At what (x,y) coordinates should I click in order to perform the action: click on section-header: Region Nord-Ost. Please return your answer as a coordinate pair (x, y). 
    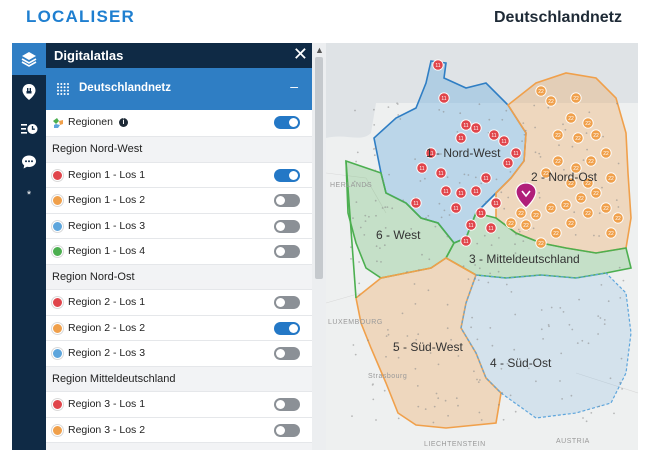
    Looking at the image, I should click on (179, 277).